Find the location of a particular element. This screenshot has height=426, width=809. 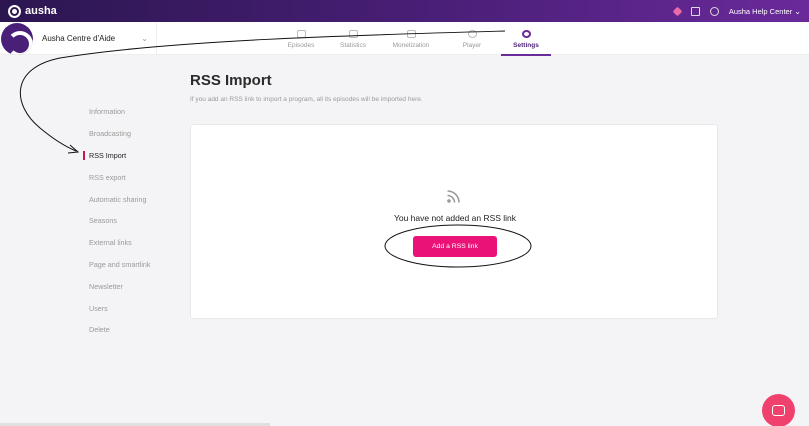

help-icon is located at coordinates (714, 11).